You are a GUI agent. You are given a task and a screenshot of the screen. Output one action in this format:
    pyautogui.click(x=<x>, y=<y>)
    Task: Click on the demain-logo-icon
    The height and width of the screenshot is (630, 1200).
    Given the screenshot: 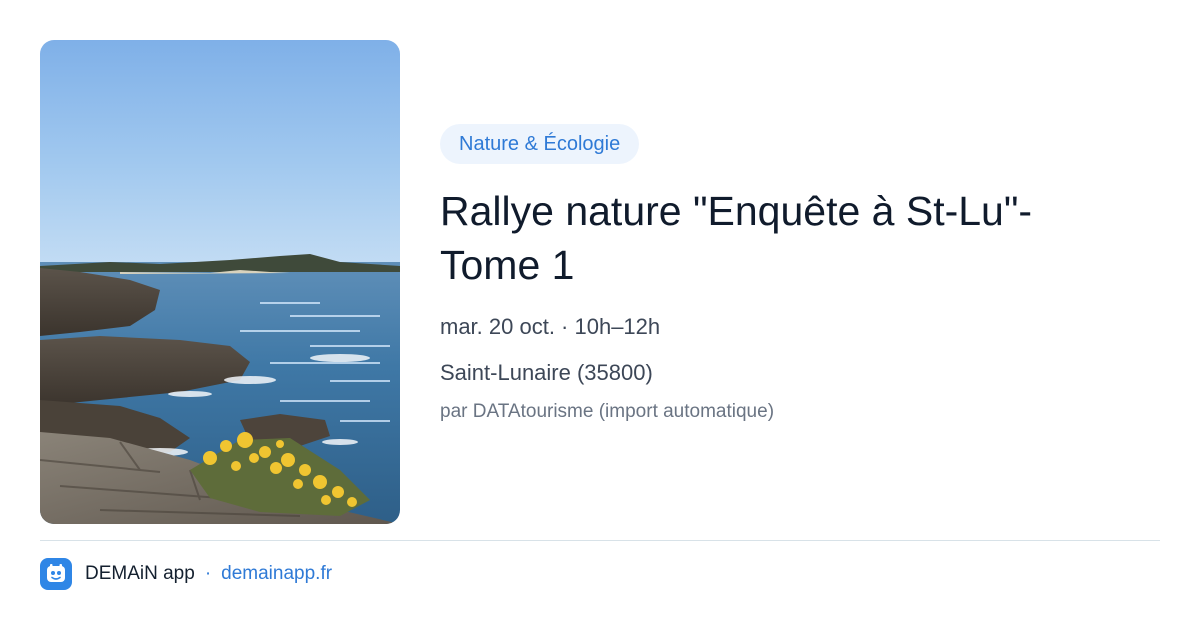 What is the action you would take?
    pyautogui.click(x=56, y=574)
    